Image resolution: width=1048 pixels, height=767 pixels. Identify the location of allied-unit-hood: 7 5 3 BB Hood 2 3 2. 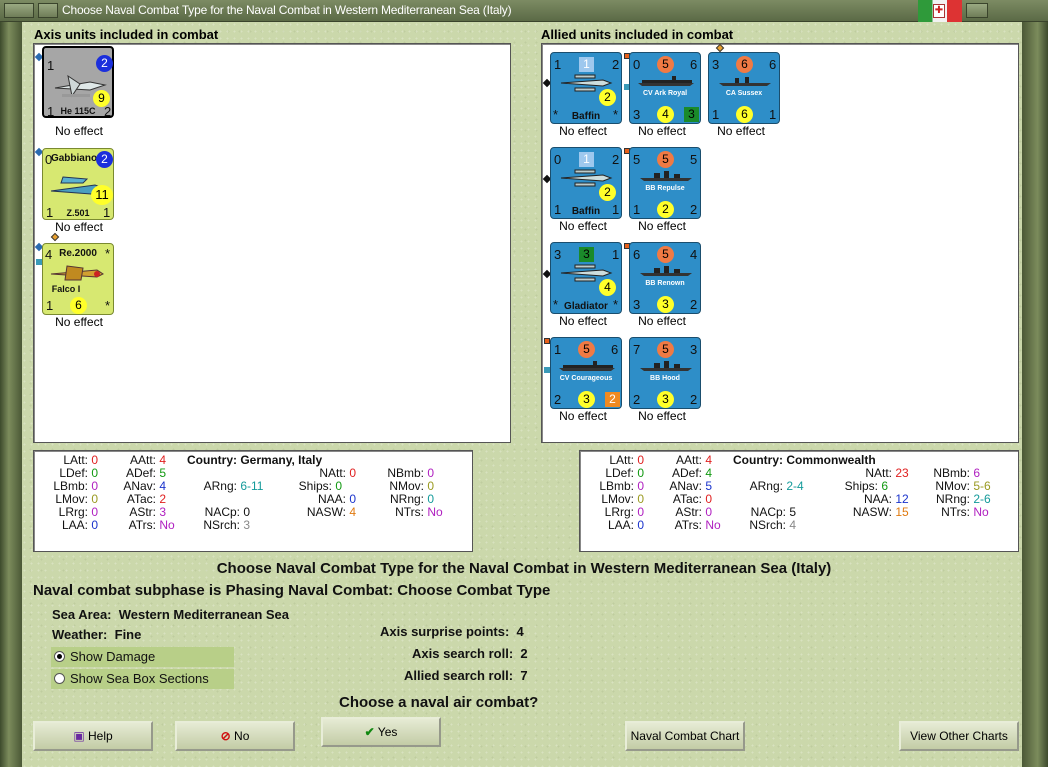
(665, 373).